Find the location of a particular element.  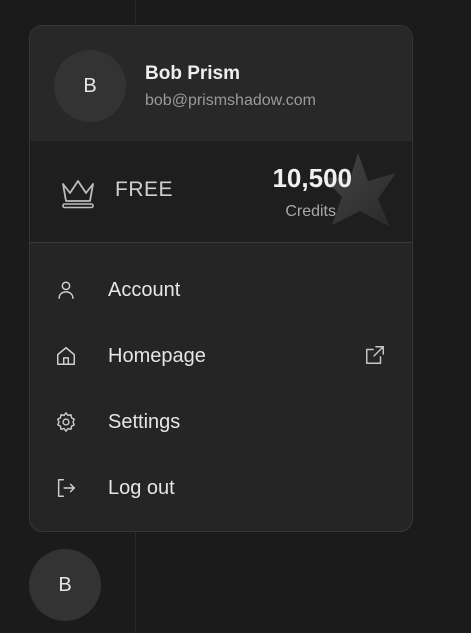

menu-item-logout: Log out is located at coordinates (221, 488).